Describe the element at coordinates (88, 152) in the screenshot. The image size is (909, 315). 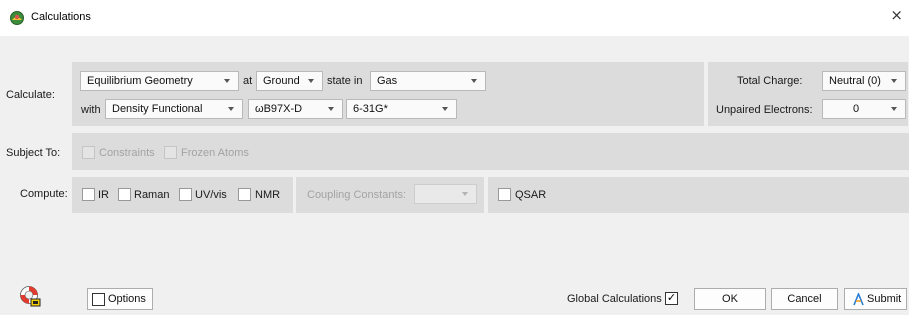
I see `constraints-checkbox` at that location.